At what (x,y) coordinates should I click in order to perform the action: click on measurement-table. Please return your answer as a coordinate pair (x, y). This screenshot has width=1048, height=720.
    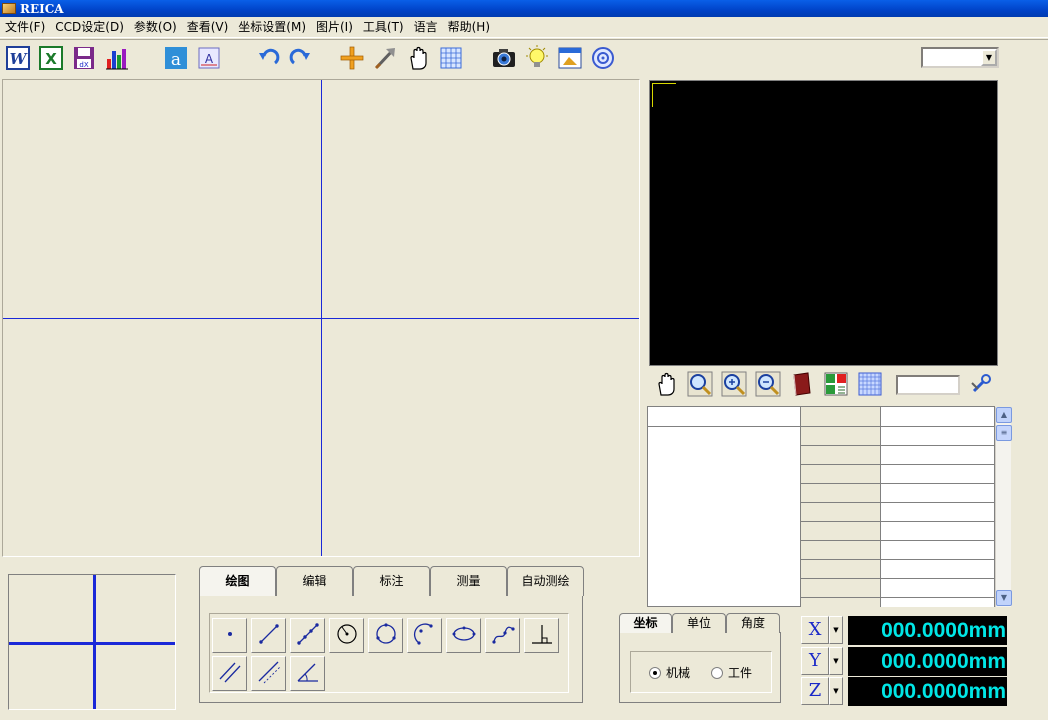
    Looking at the image, I should click on (898, 506).